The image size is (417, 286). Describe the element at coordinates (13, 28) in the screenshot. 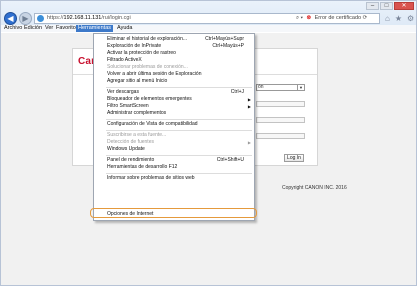

I see `menu-archivo: Archivo` at that location.